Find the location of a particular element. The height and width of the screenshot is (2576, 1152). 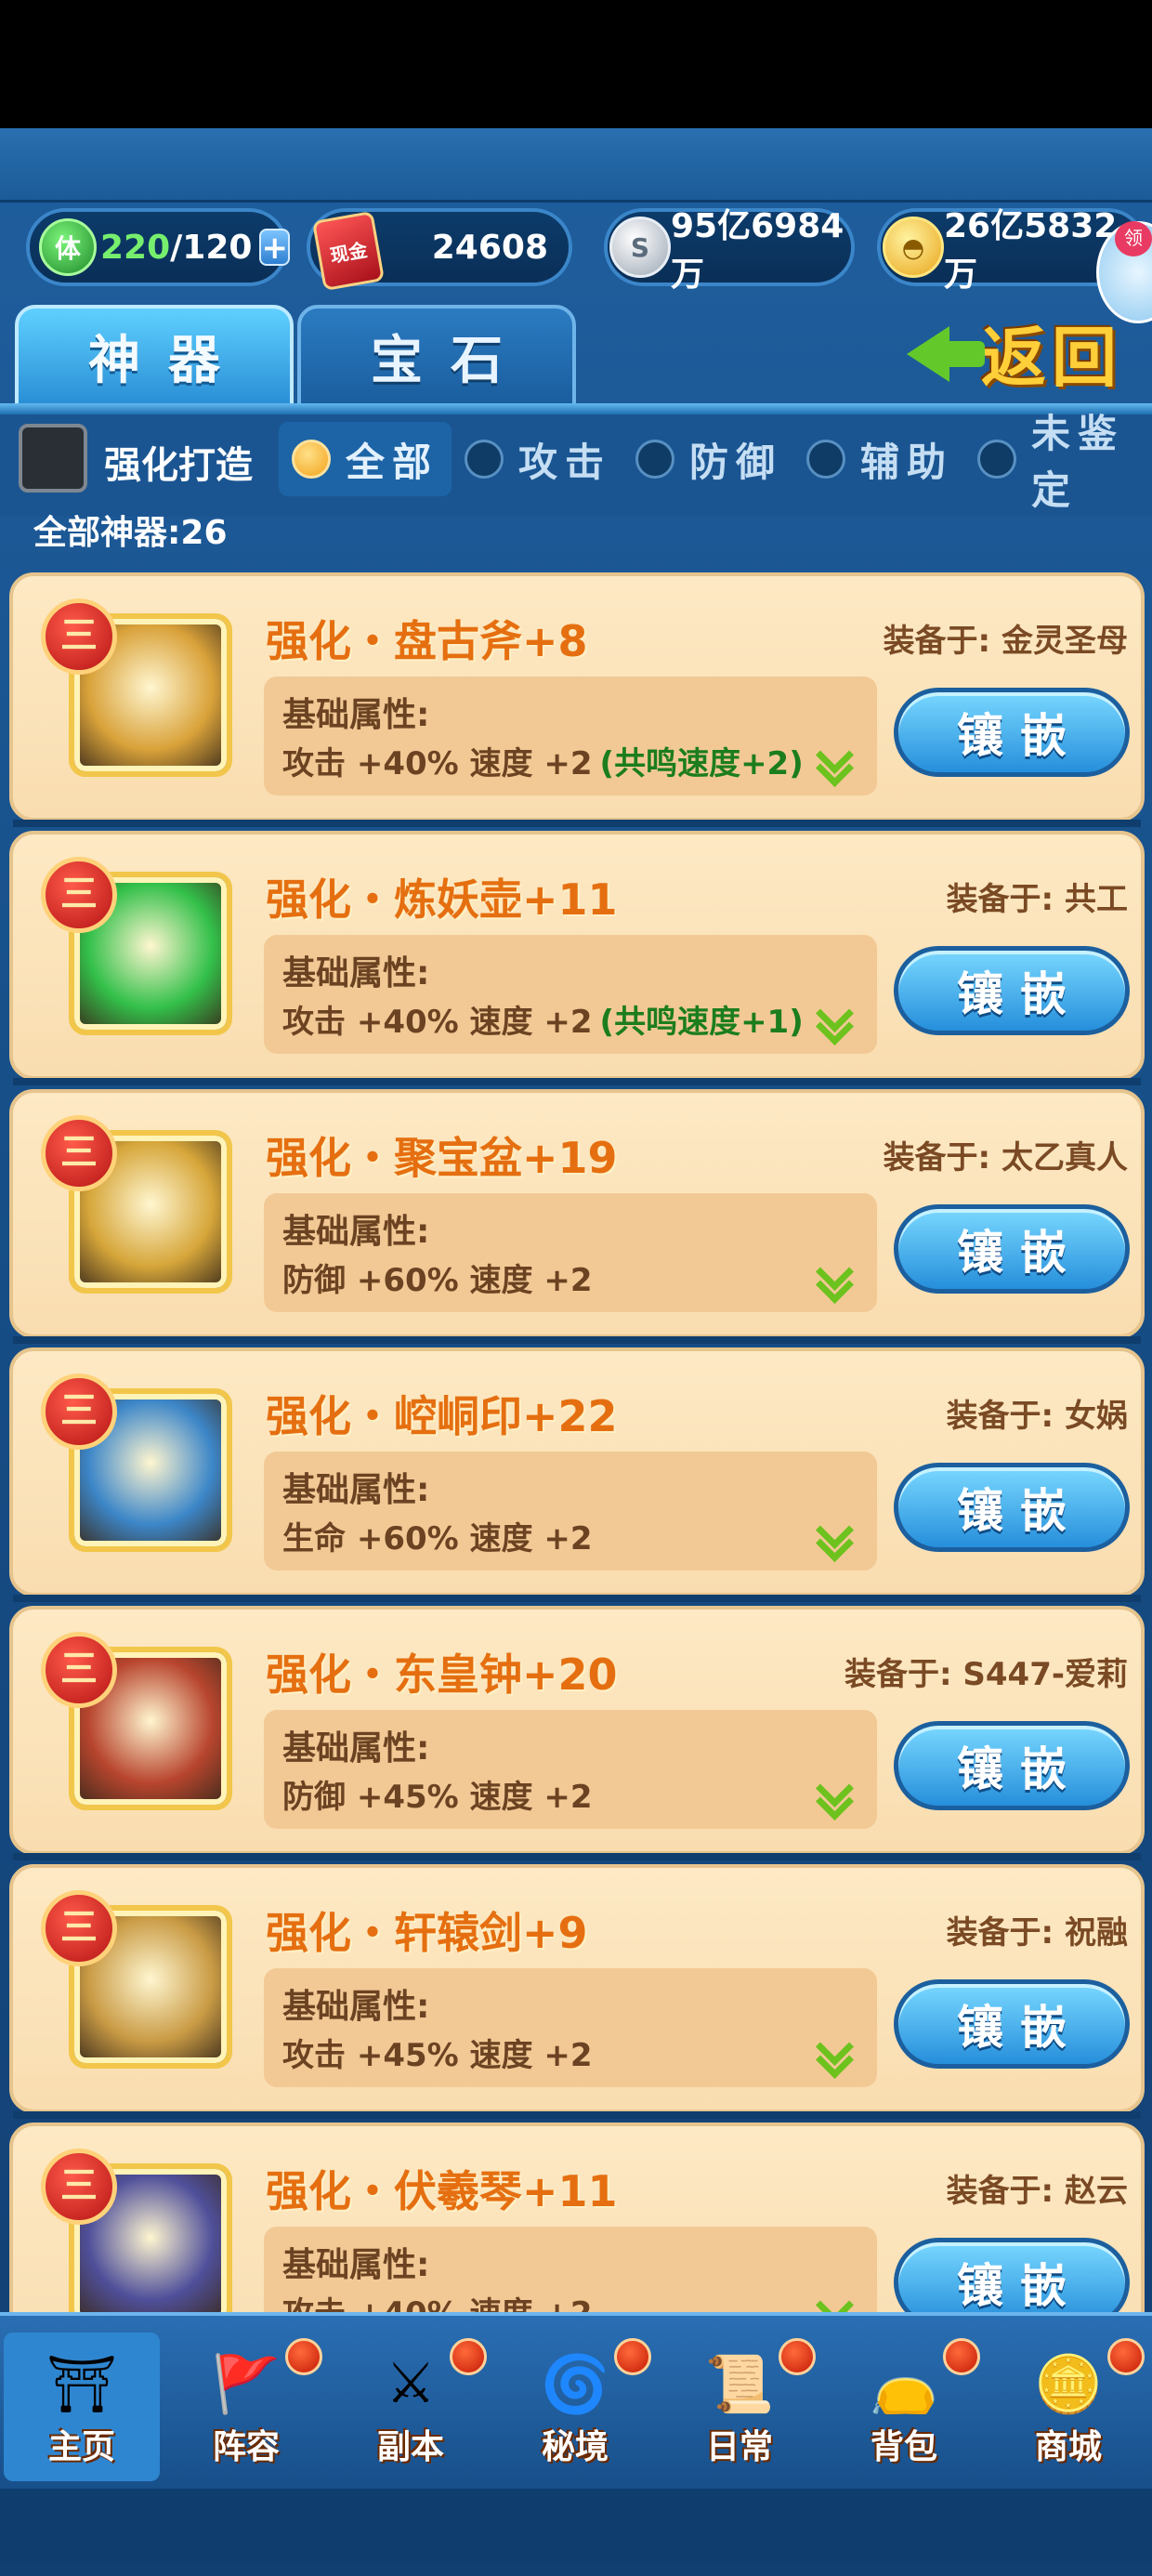

artifact-name: 强化・炼妖壶+11 is located at coordinates (442, 899).